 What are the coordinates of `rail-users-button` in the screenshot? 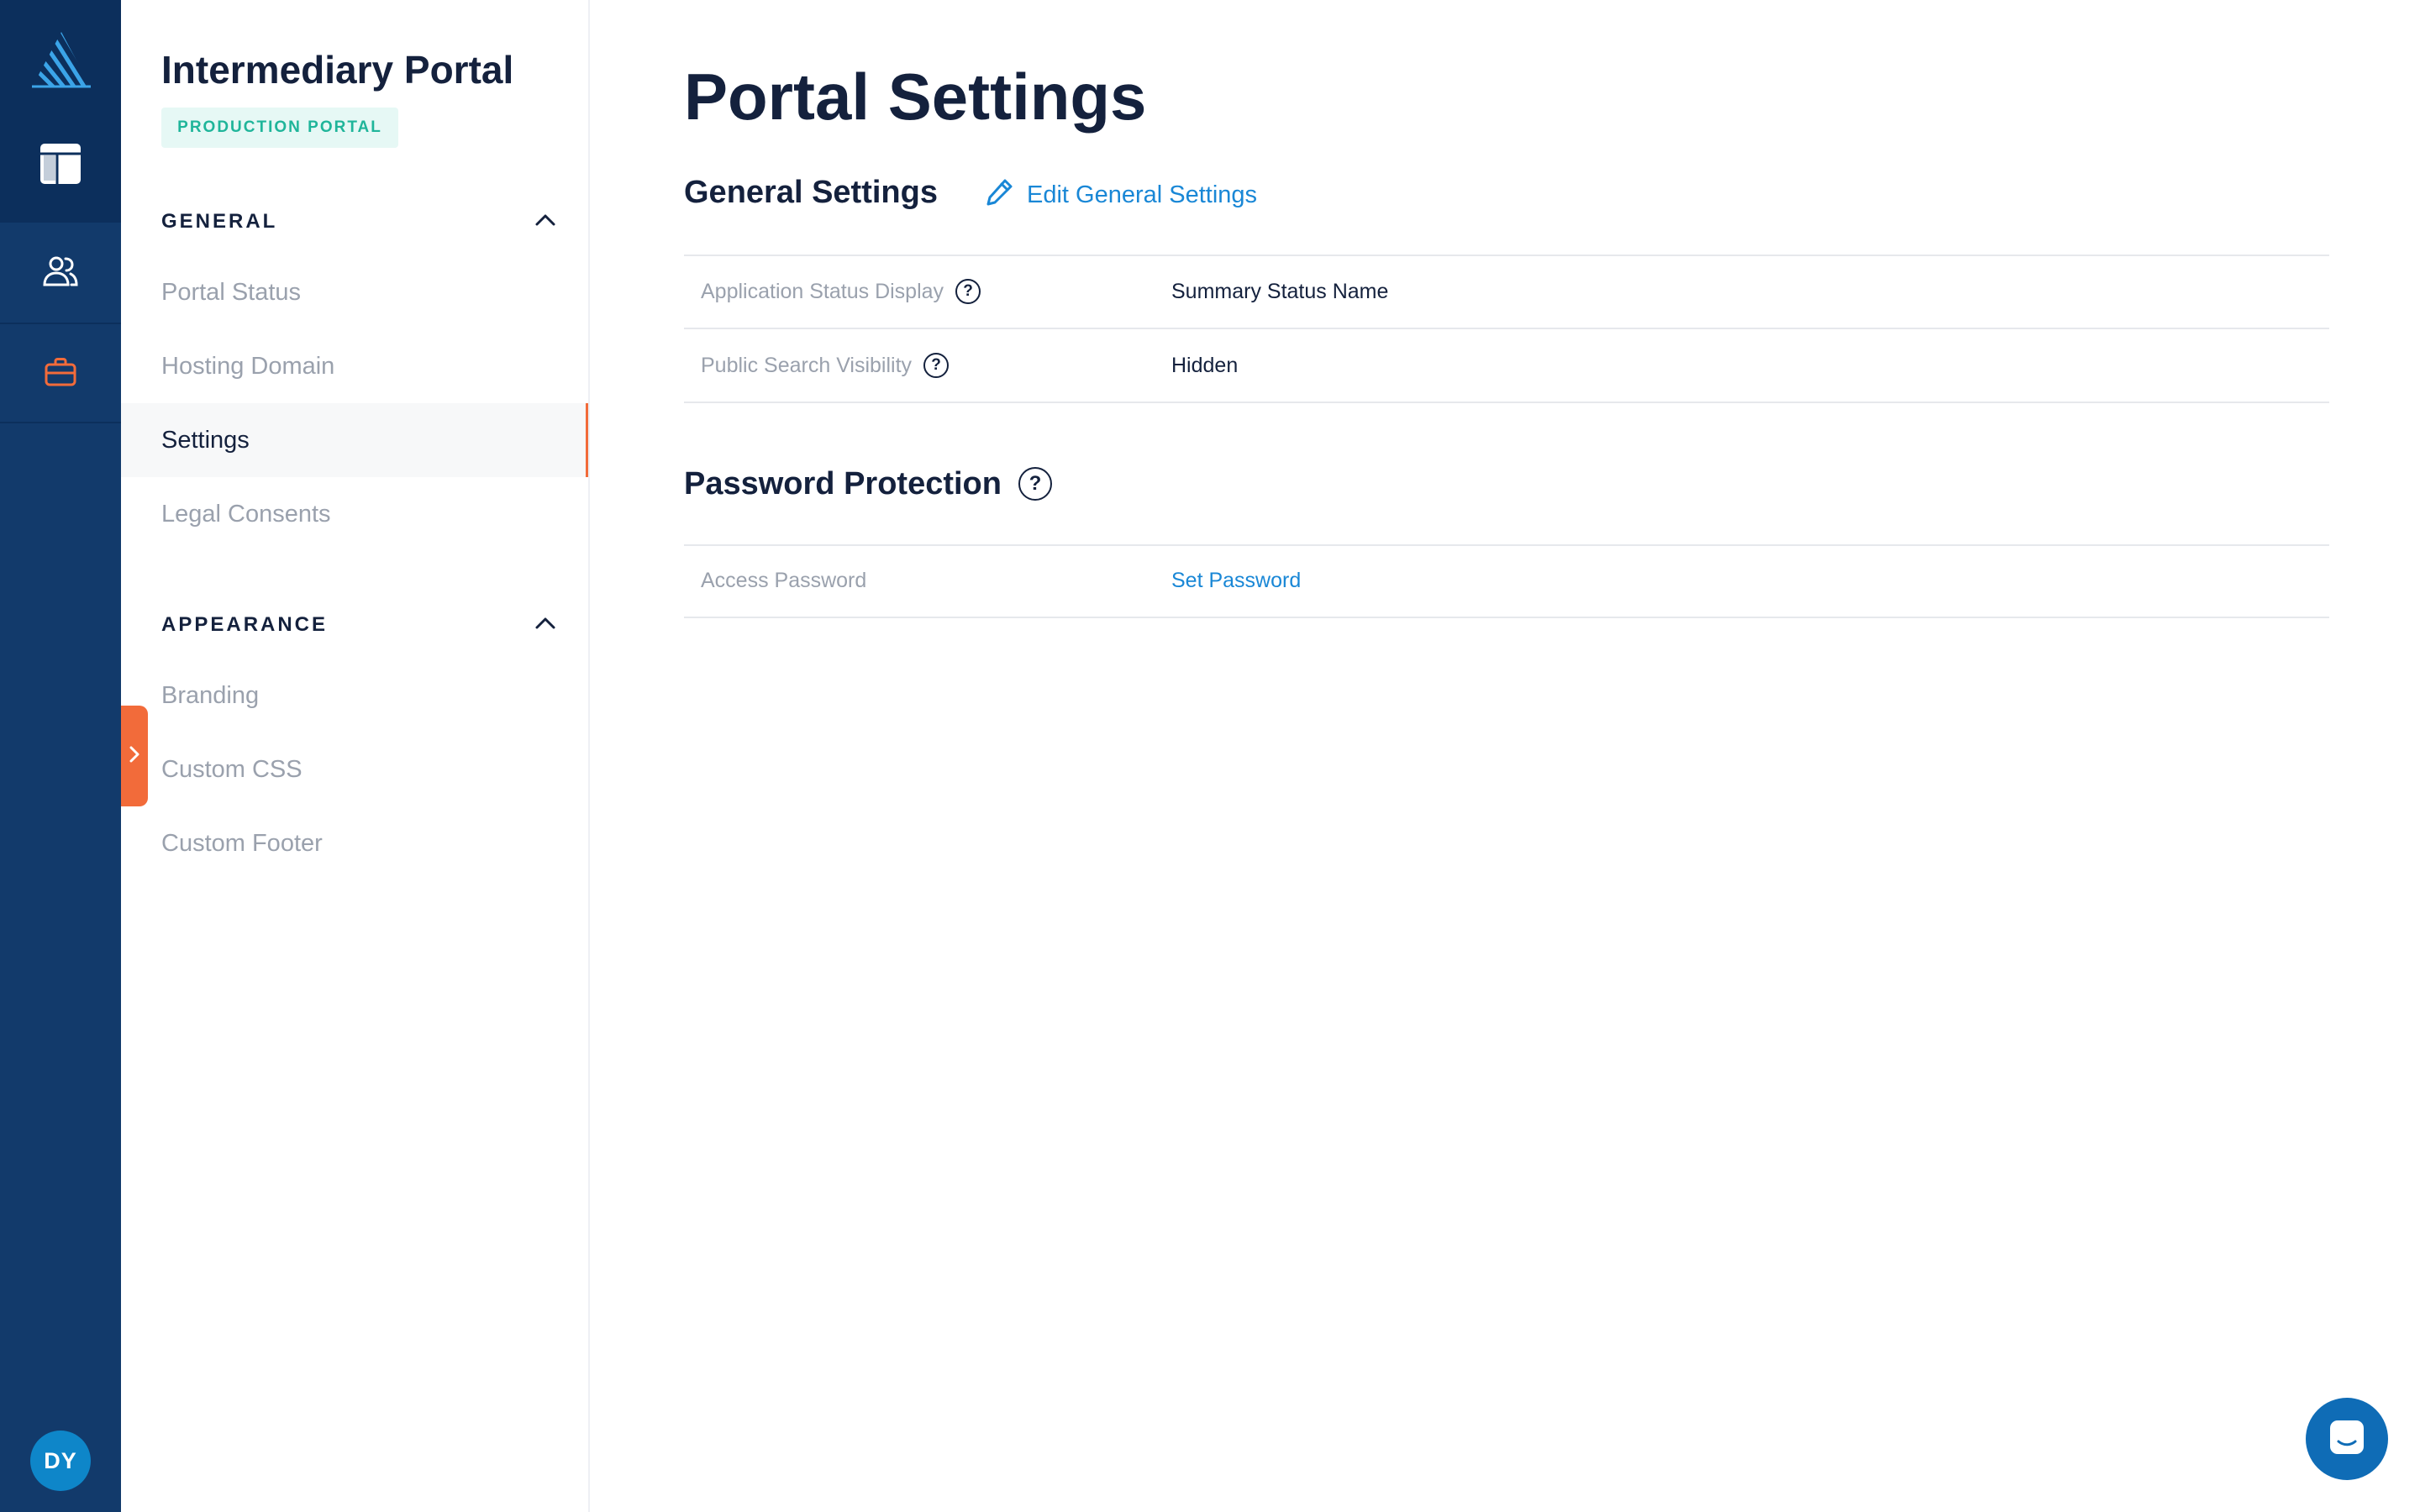 It's located at (60, 273).